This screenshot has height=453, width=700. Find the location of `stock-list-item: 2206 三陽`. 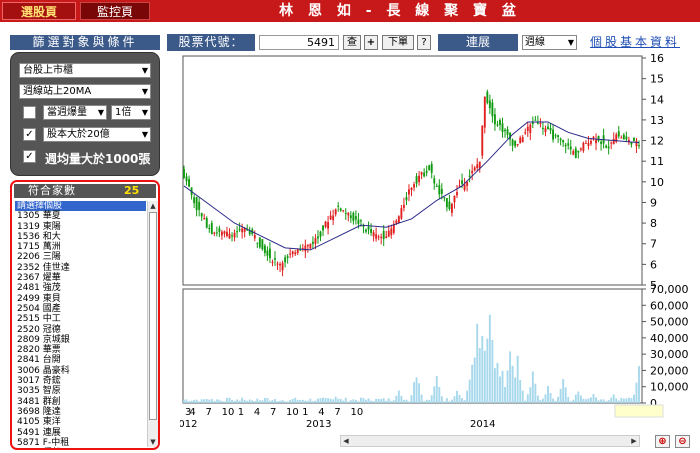

stock-list-item: 2206 三陽 is located at coordinates (80, 257).